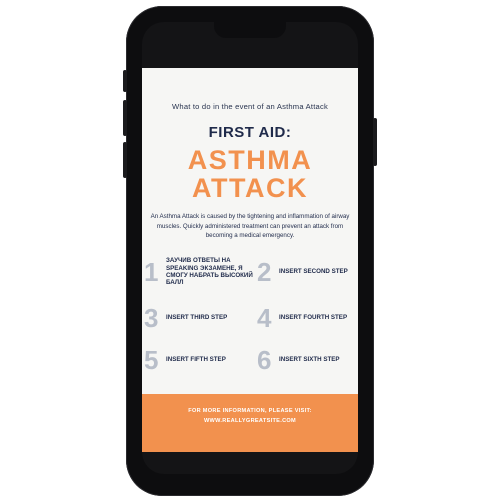  What do you see at coordinates (375, 142) in the screenshot?
I see `power-button` at bounding box center [375, 142].